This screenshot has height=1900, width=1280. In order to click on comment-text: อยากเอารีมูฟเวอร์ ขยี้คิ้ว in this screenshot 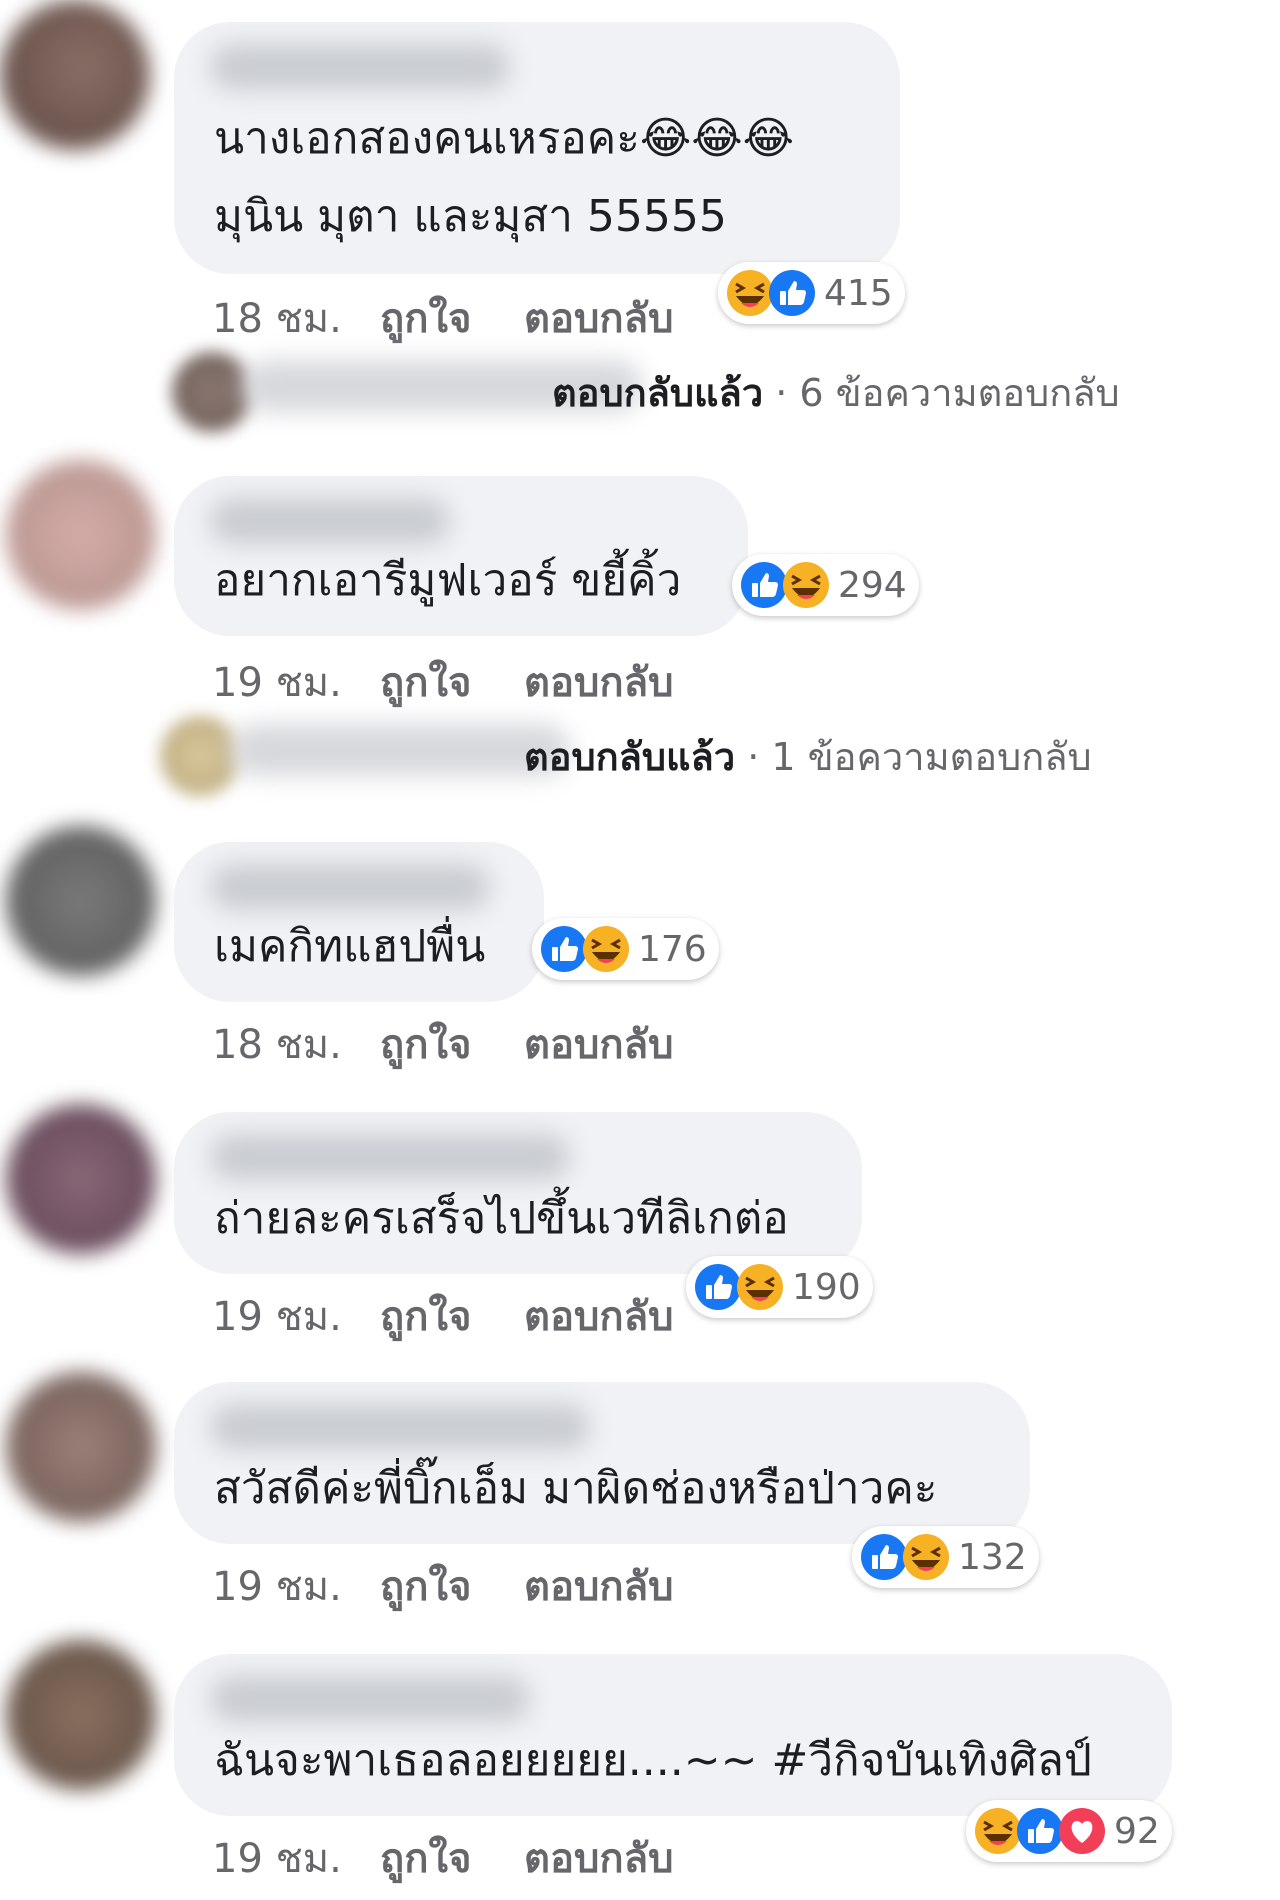, I will do `click(448, 580)`.